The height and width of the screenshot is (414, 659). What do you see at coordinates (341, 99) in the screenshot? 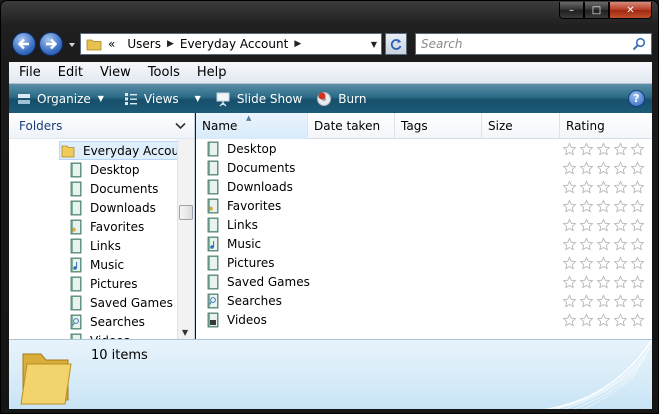
I see `burn-button: Burn` at bounding box center [341, 99].